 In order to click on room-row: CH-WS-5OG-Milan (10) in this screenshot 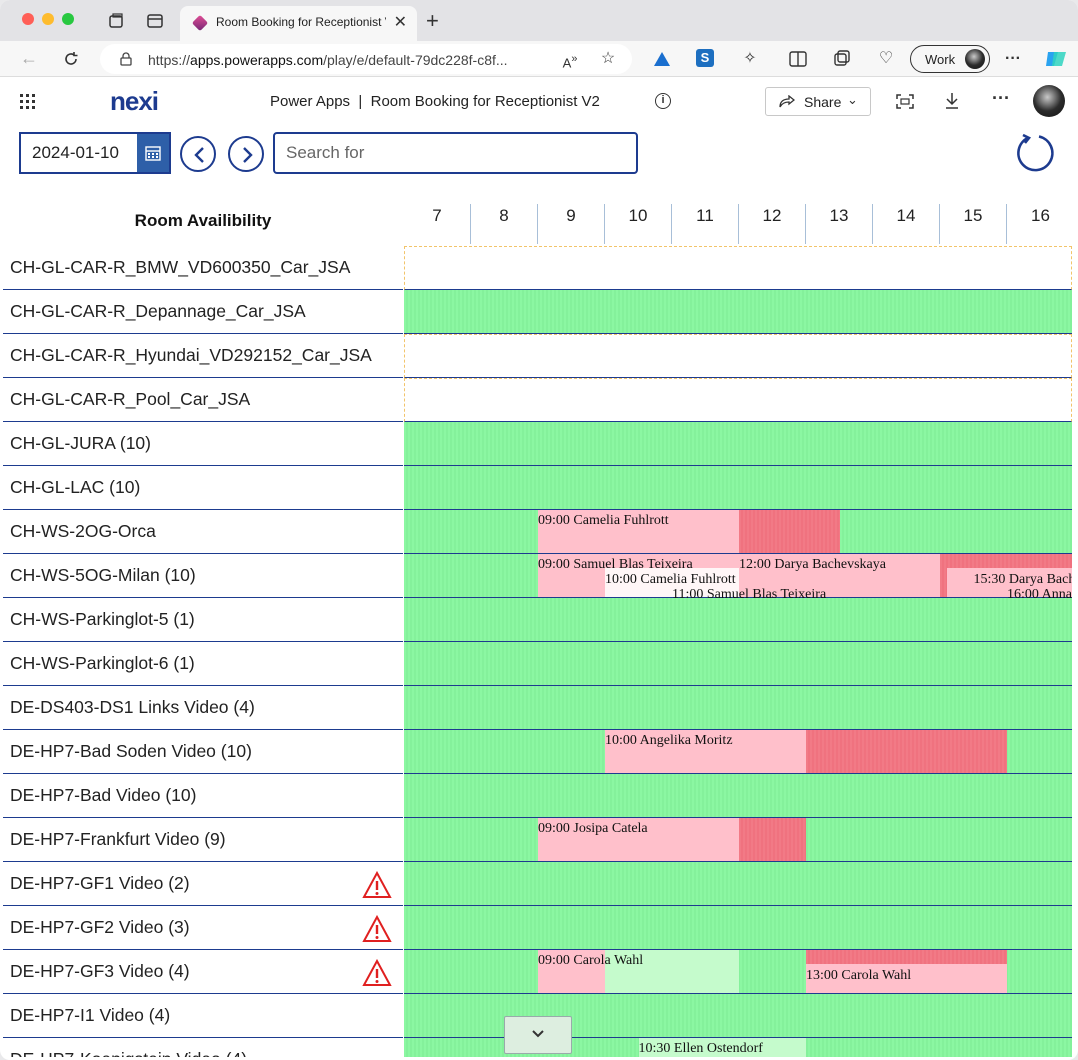, I will do `click(203, 576)`.